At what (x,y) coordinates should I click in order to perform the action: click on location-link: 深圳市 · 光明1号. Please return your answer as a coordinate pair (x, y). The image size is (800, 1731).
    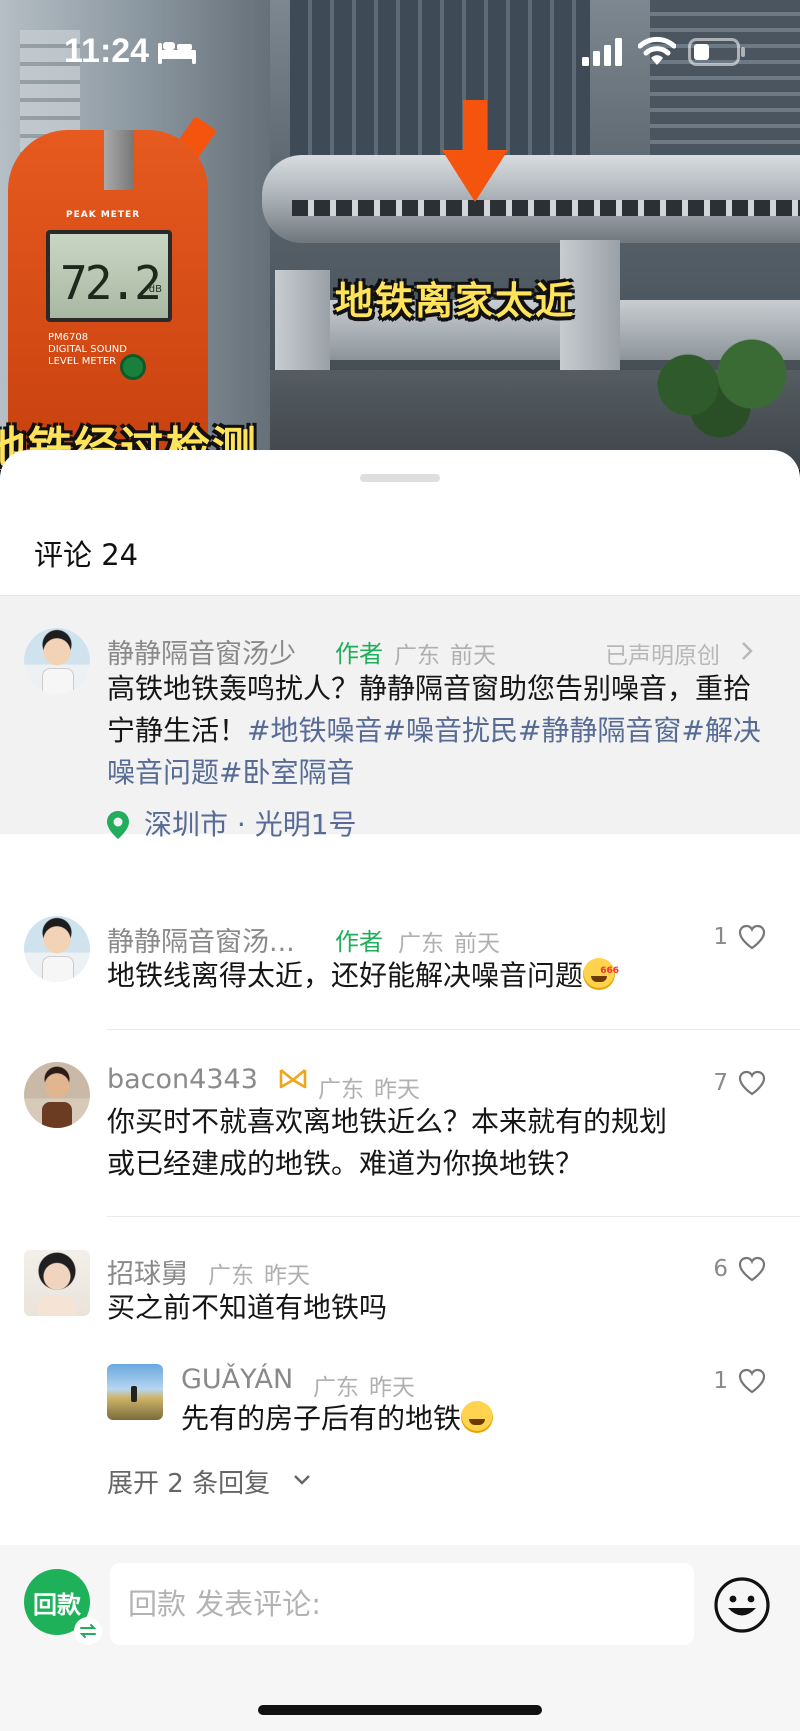
    Looking at the image, I should click on (250, 823).